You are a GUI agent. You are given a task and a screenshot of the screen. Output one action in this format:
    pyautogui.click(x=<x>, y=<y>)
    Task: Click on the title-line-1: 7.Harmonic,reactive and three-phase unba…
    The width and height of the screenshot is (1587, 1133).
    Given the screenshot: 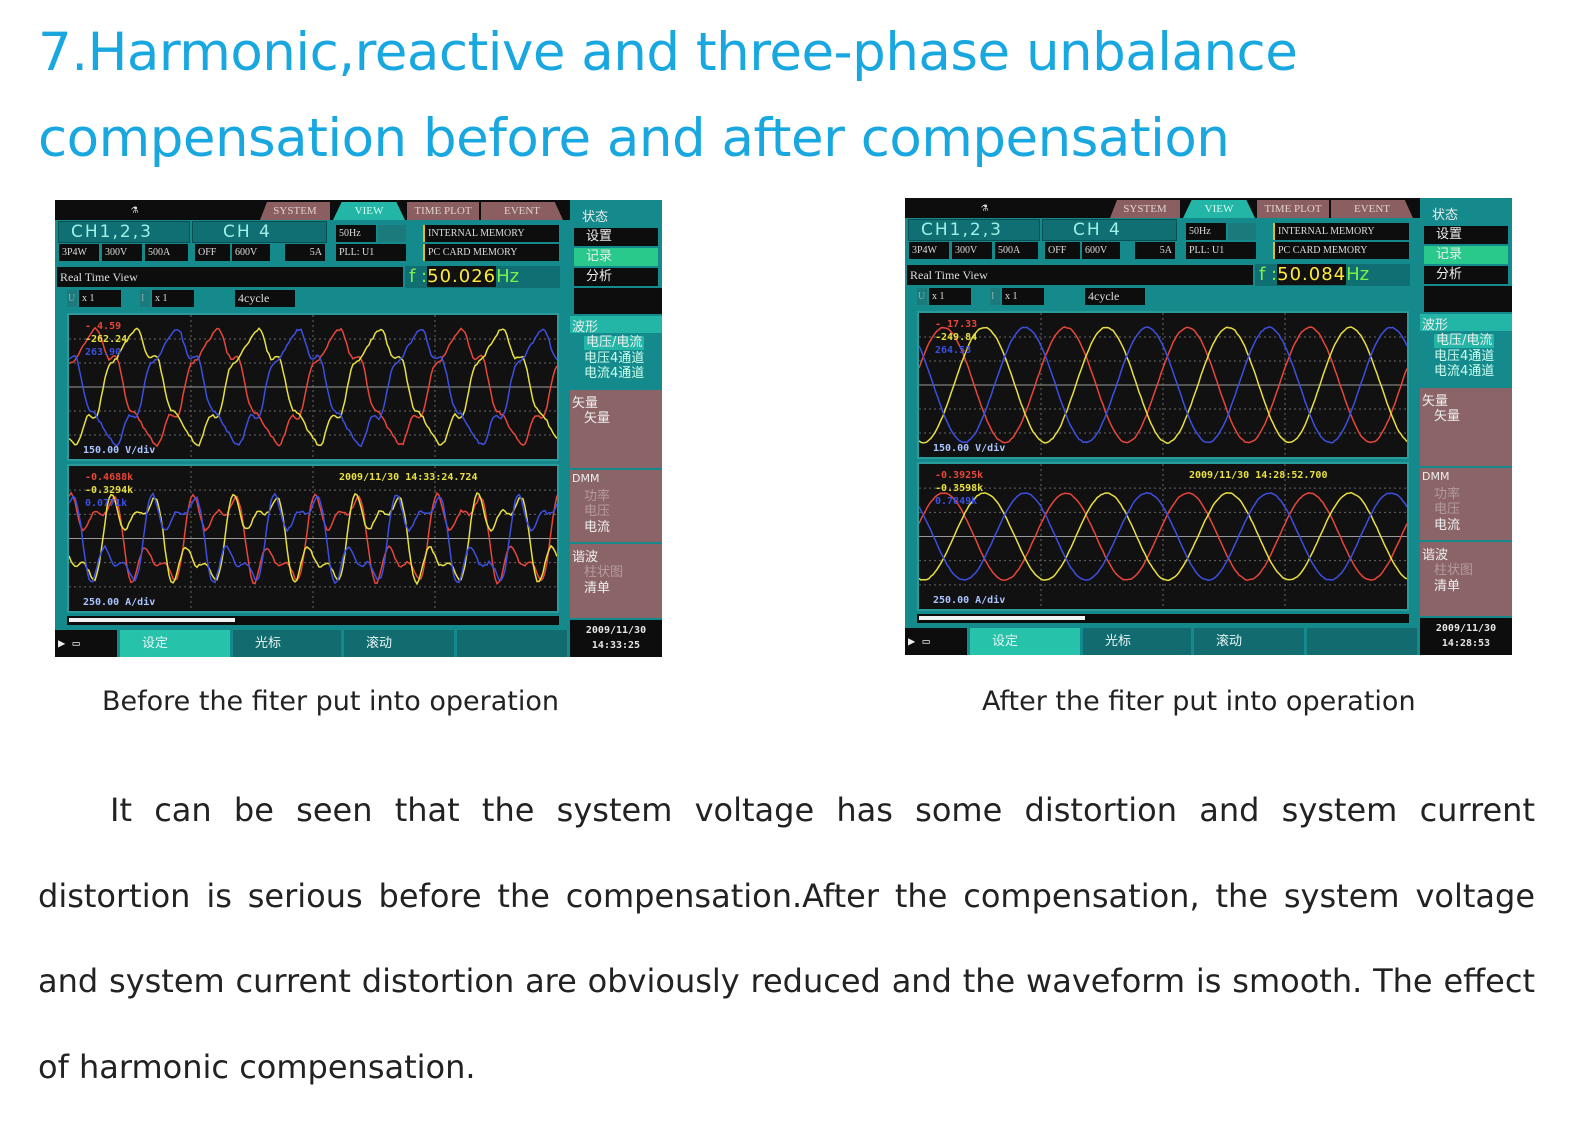 What is the action you would take?
    pyautogui.click(x=667, y=53)
    